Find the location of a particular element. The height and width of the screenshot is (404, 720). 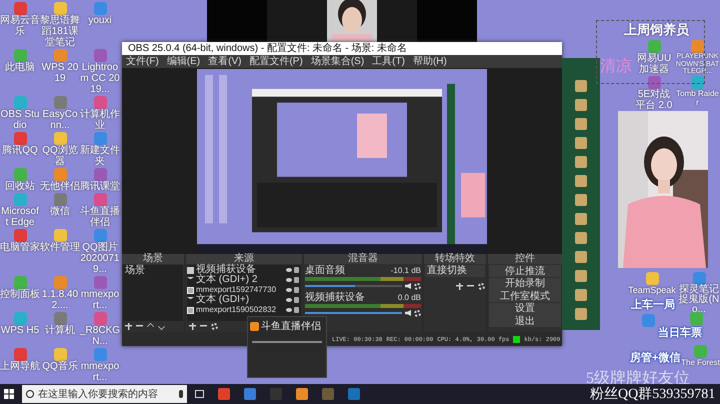

shortcut-label: 微信 is located at coordinates (60, 211).